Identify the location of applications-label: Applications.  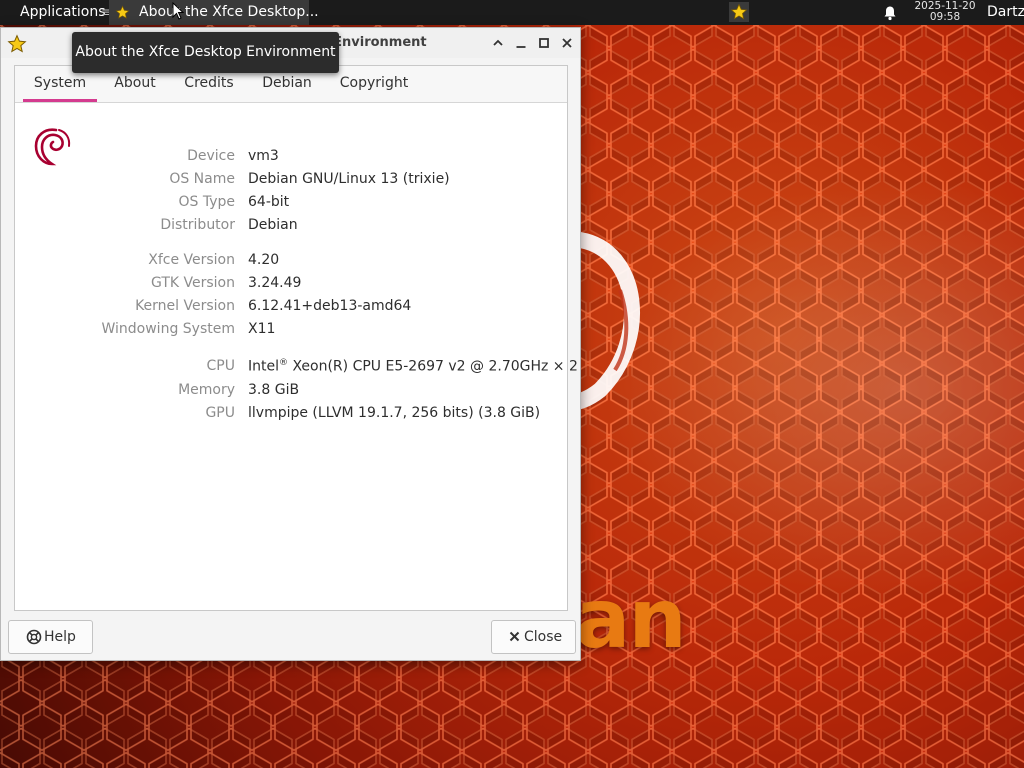
(63, 12).